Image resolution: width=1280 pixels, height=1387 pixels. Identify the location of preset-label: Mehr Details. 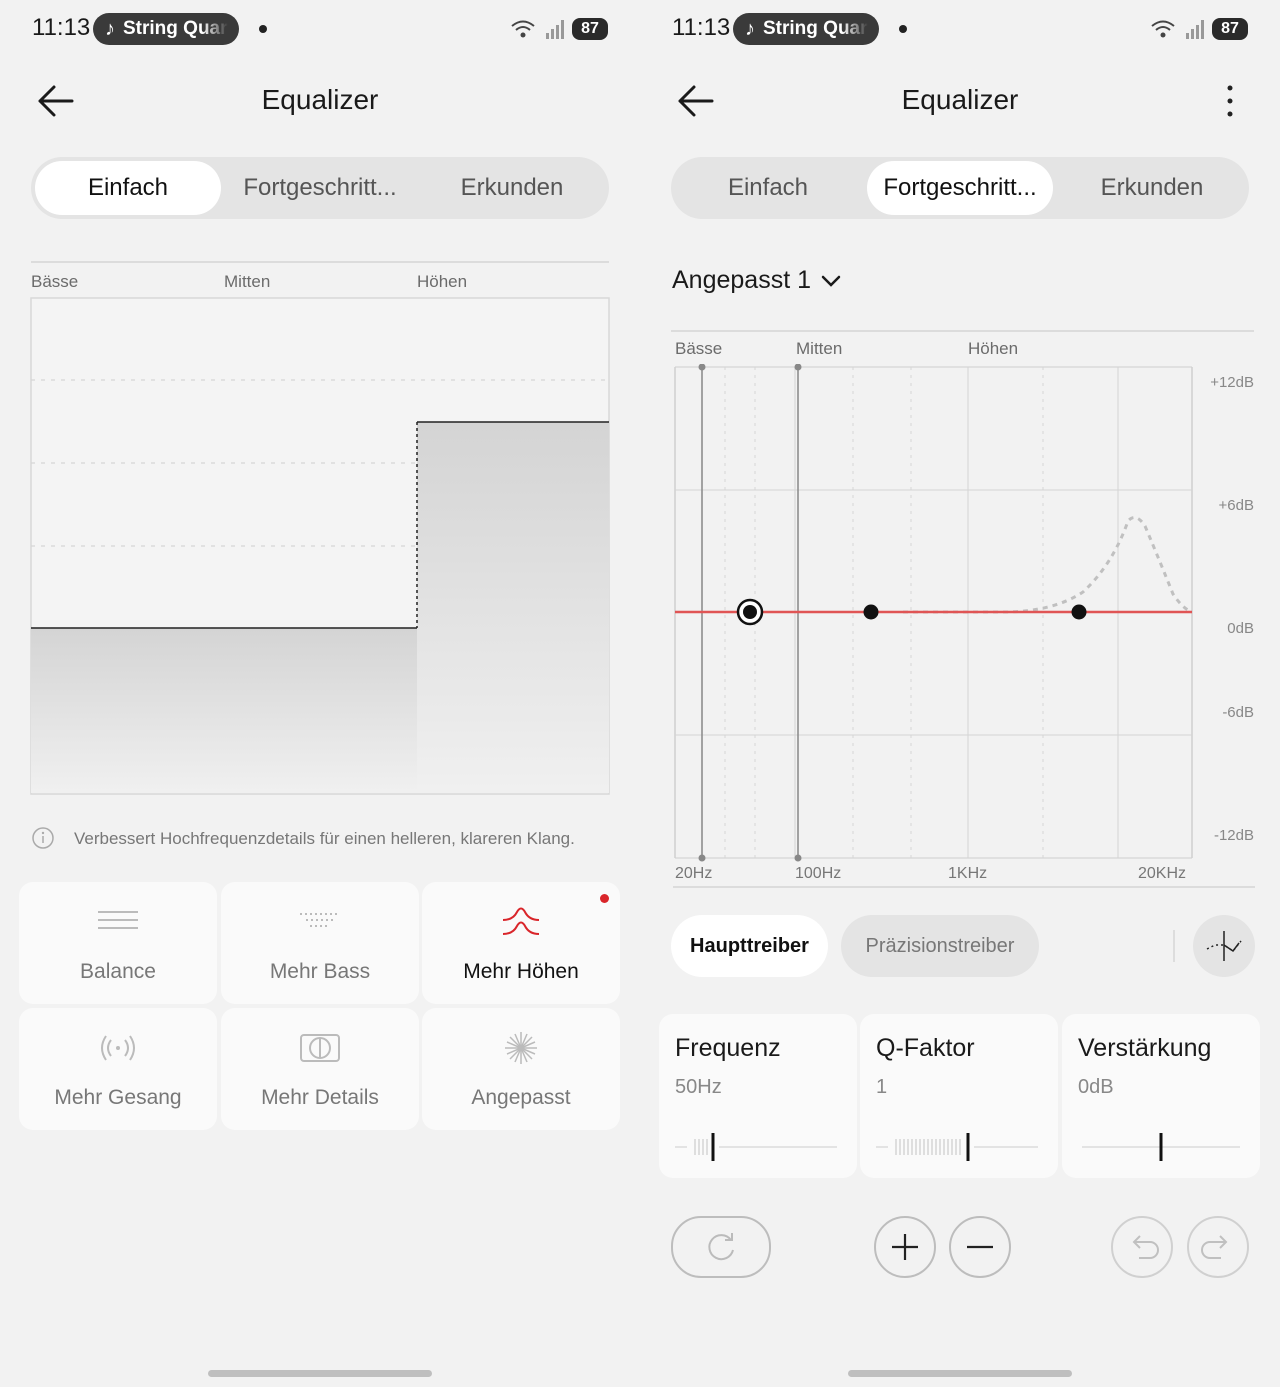
(320, 1097).